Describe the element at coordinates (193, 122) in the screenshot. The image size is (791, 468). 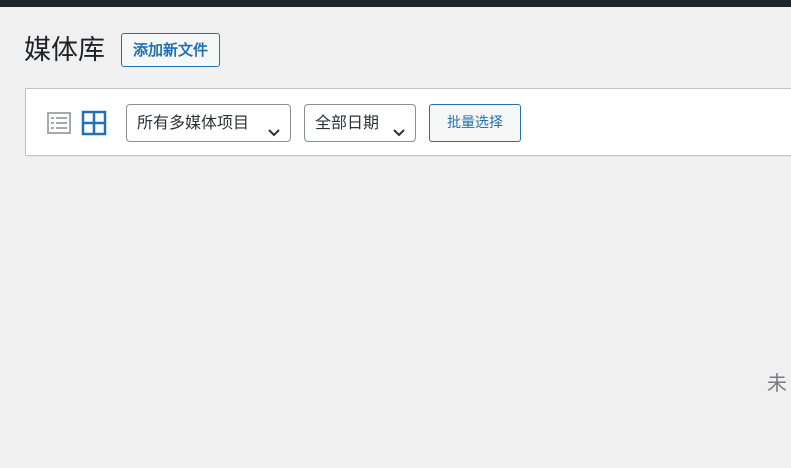
I see `media-type-filter-value: 所有多媒体项目` at that location.